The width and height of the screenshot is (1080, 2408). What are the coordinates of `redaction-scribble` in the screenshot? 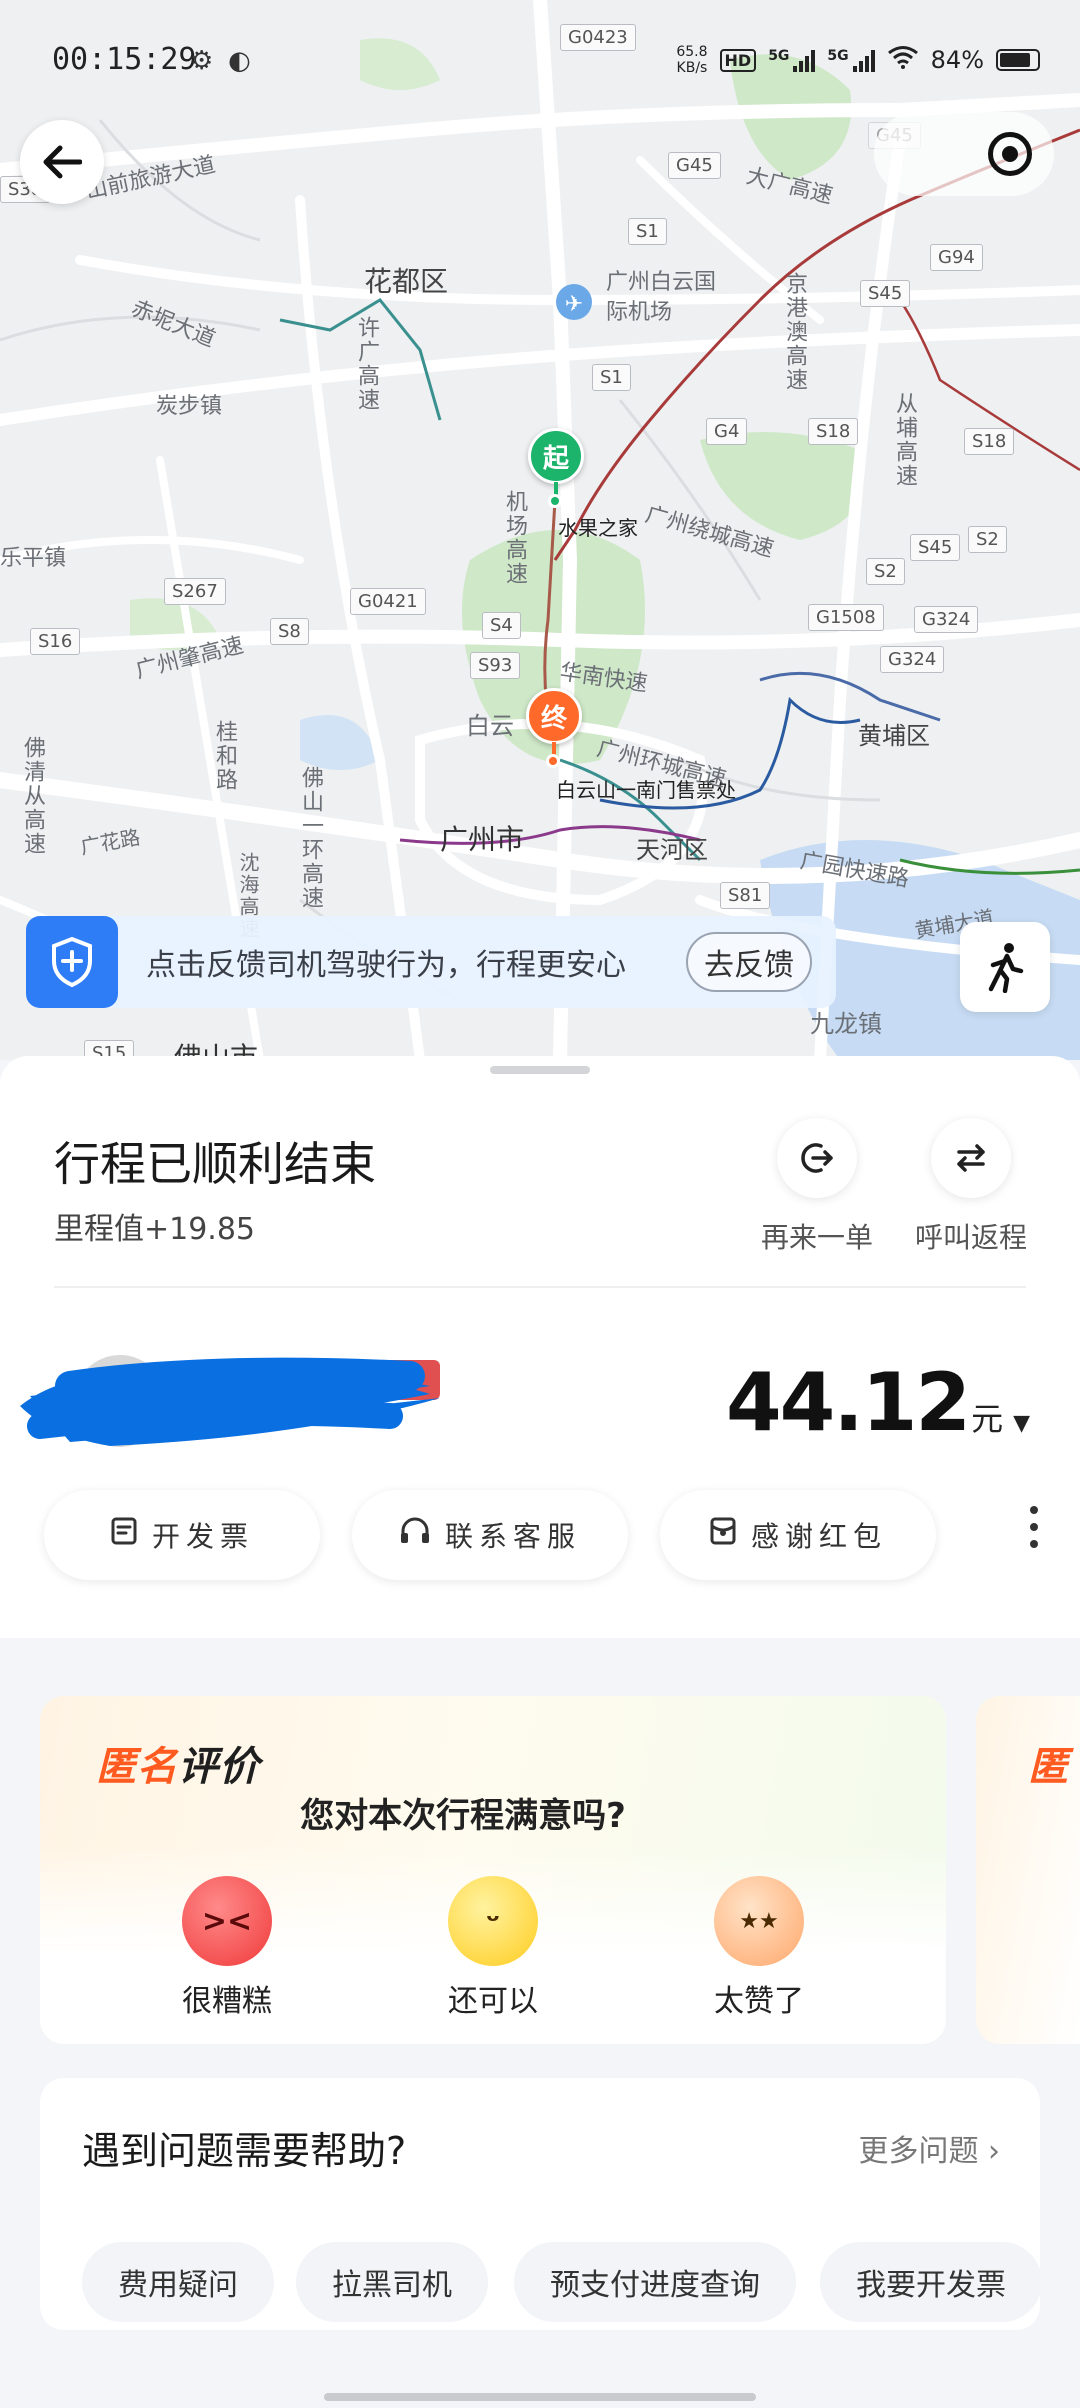 It's located at (230, 1401).